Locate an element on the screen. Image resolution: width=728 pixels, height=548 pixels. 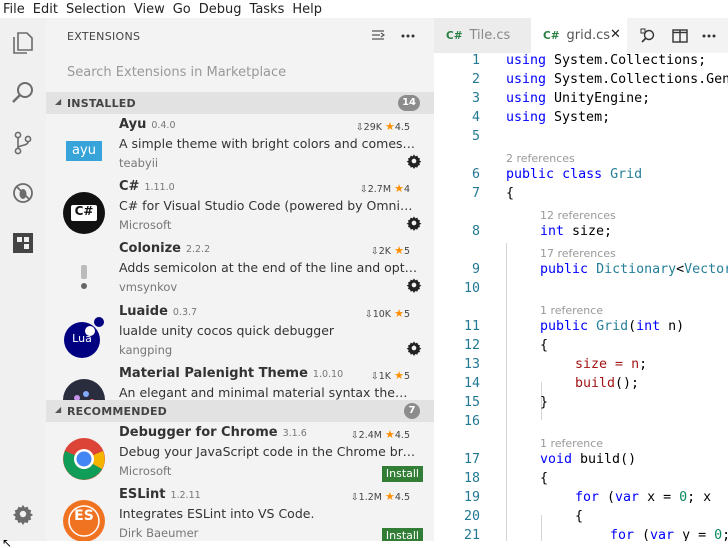
extension-publisher: vmsynkov is located at coordinates (148, 287).